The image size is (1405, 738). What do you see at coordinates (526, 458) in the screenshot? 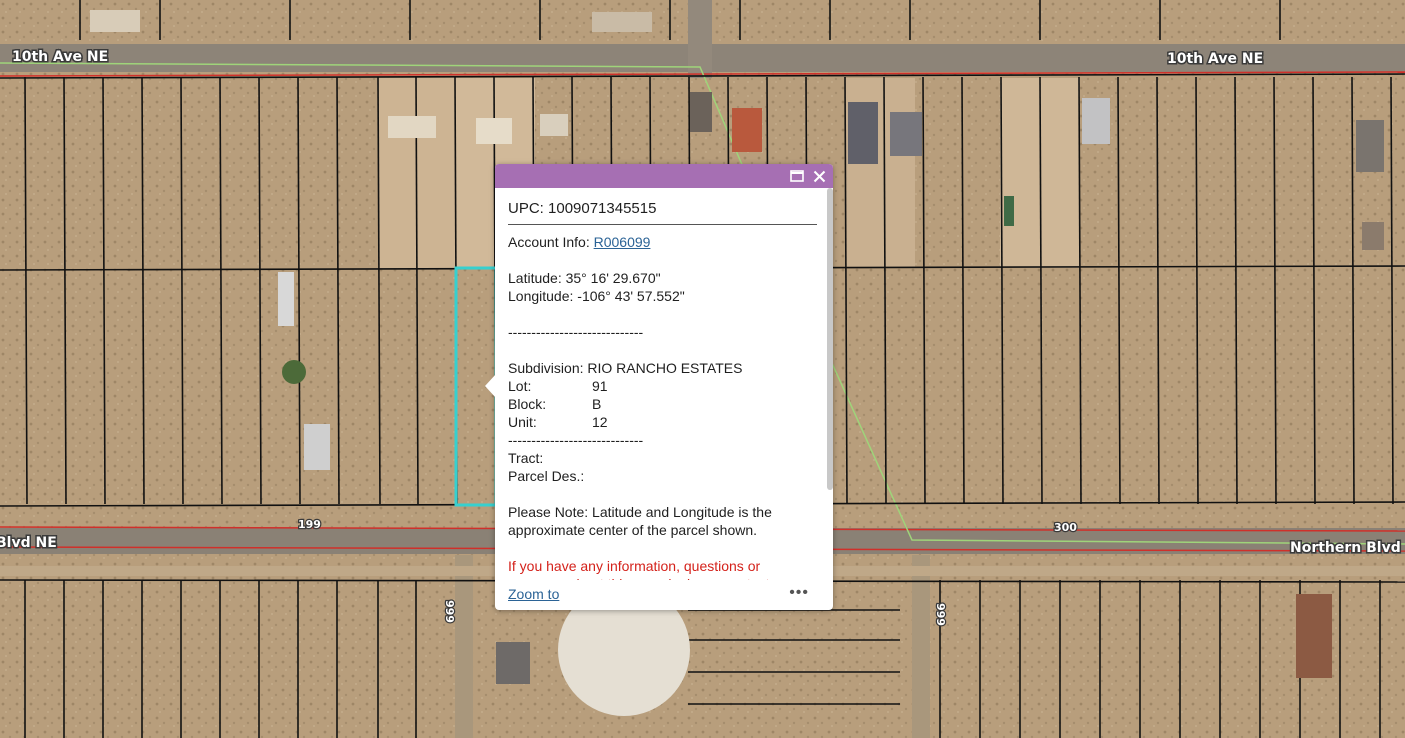
I see `tract: Tract:` at bounding box center [526, 458].